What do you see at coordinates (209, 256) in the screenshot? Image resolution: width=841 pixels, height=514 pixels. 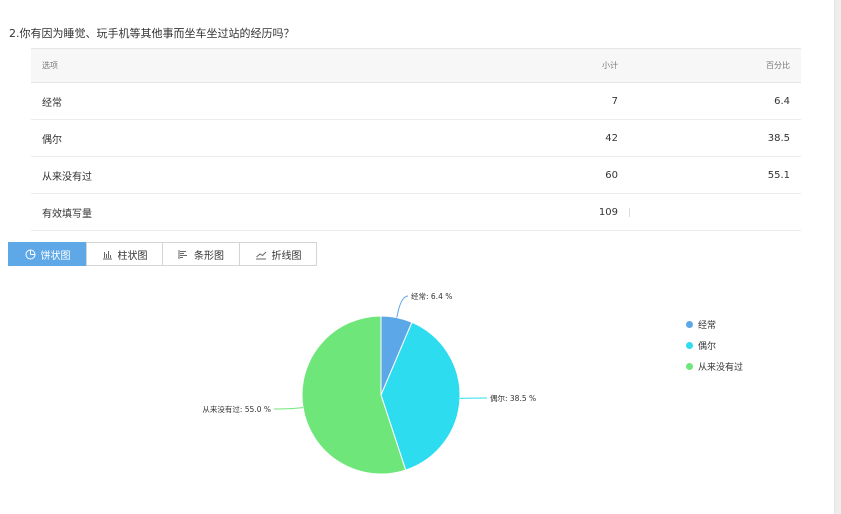 I see `tab-label: 条形图` at bounding box center [209, 256].